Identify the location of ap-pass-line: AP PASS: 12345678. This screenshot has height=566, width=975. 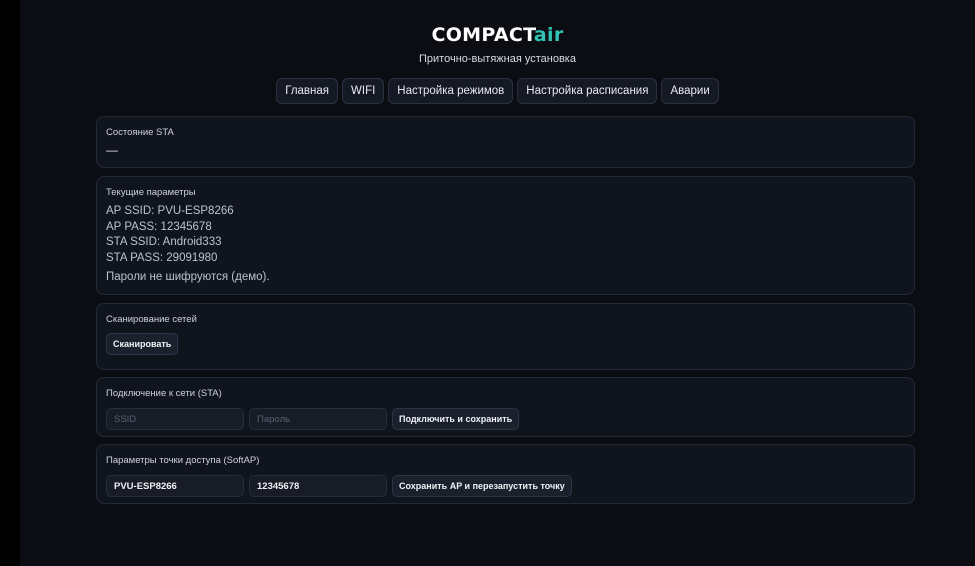
(159, 226).